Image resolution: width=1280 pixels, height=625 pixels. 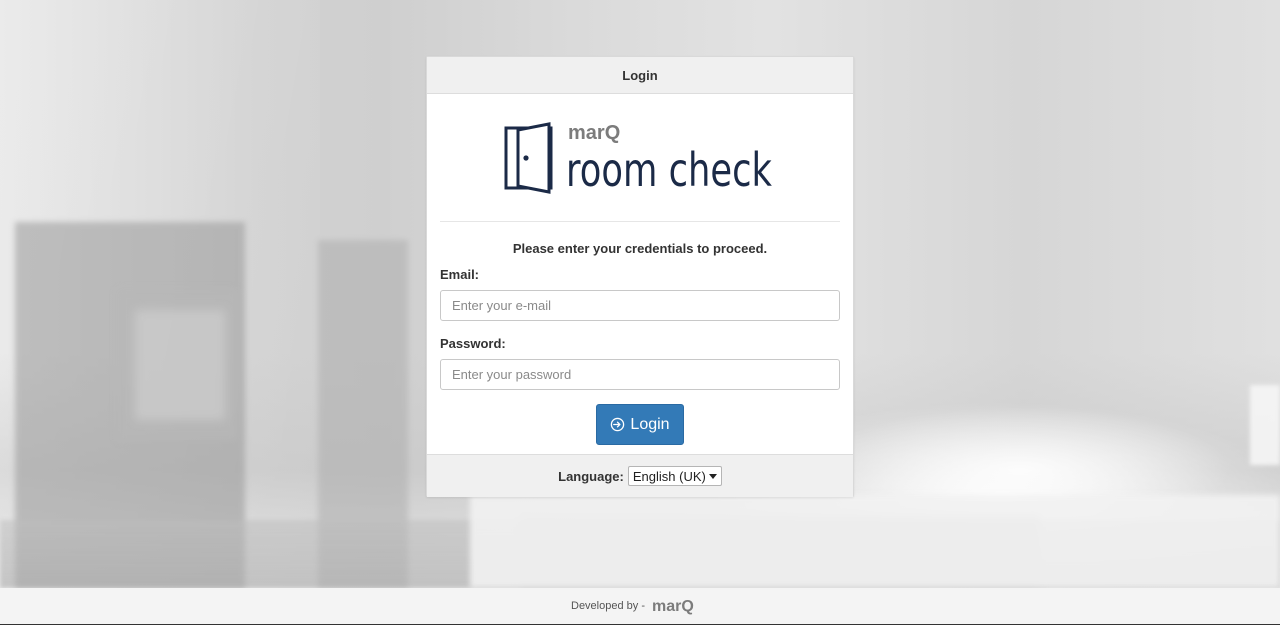 What do you see at coordinates (608, 606) in the screenshot?
I see `developed-by-text: Developed by -` at bounding box center [608, 606].